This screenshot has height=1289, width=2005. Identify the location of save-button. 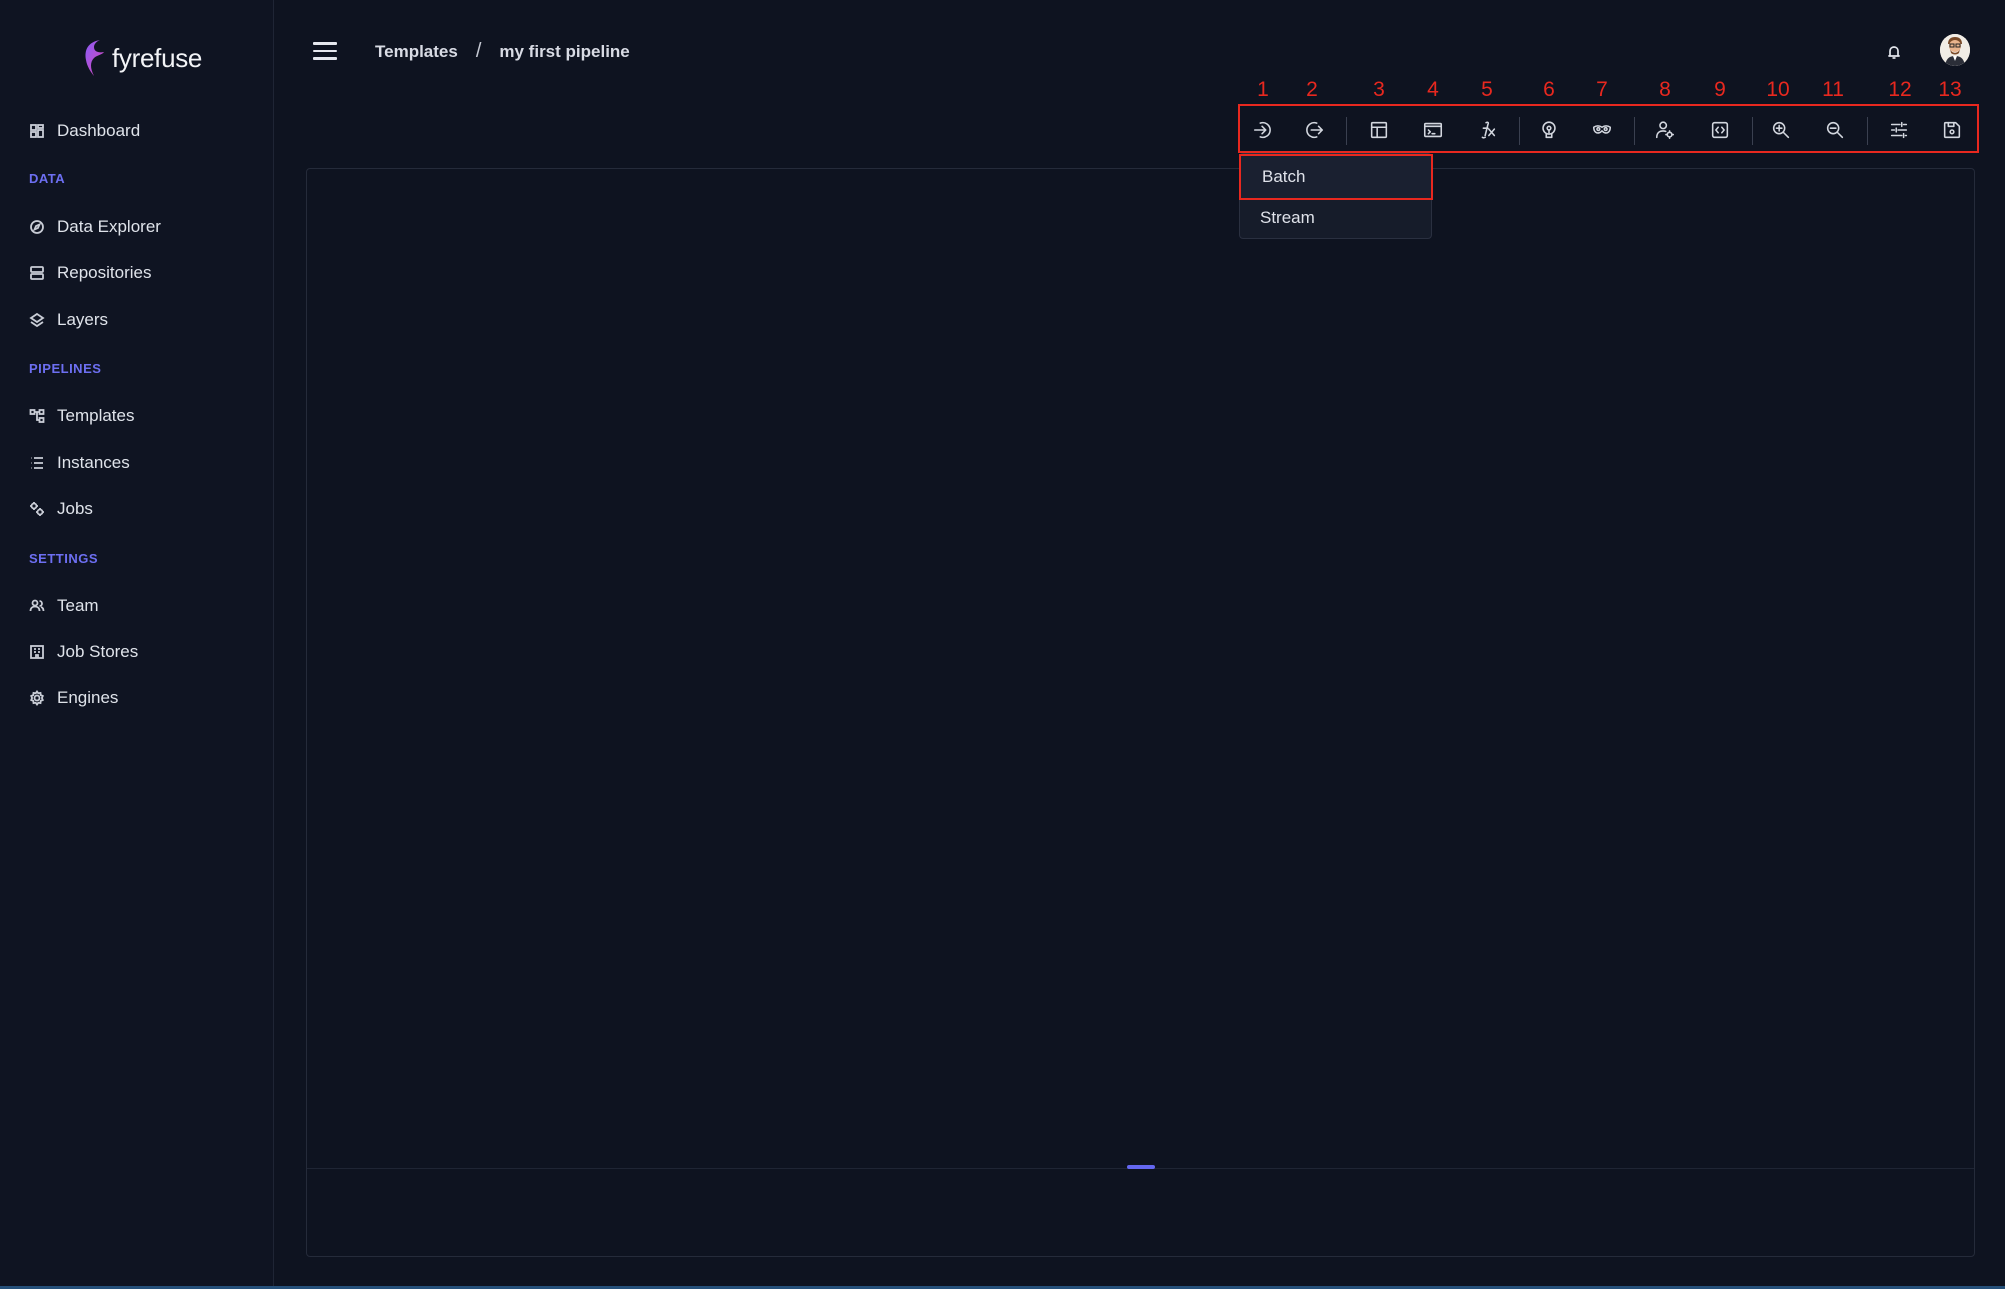
(1952, 130).